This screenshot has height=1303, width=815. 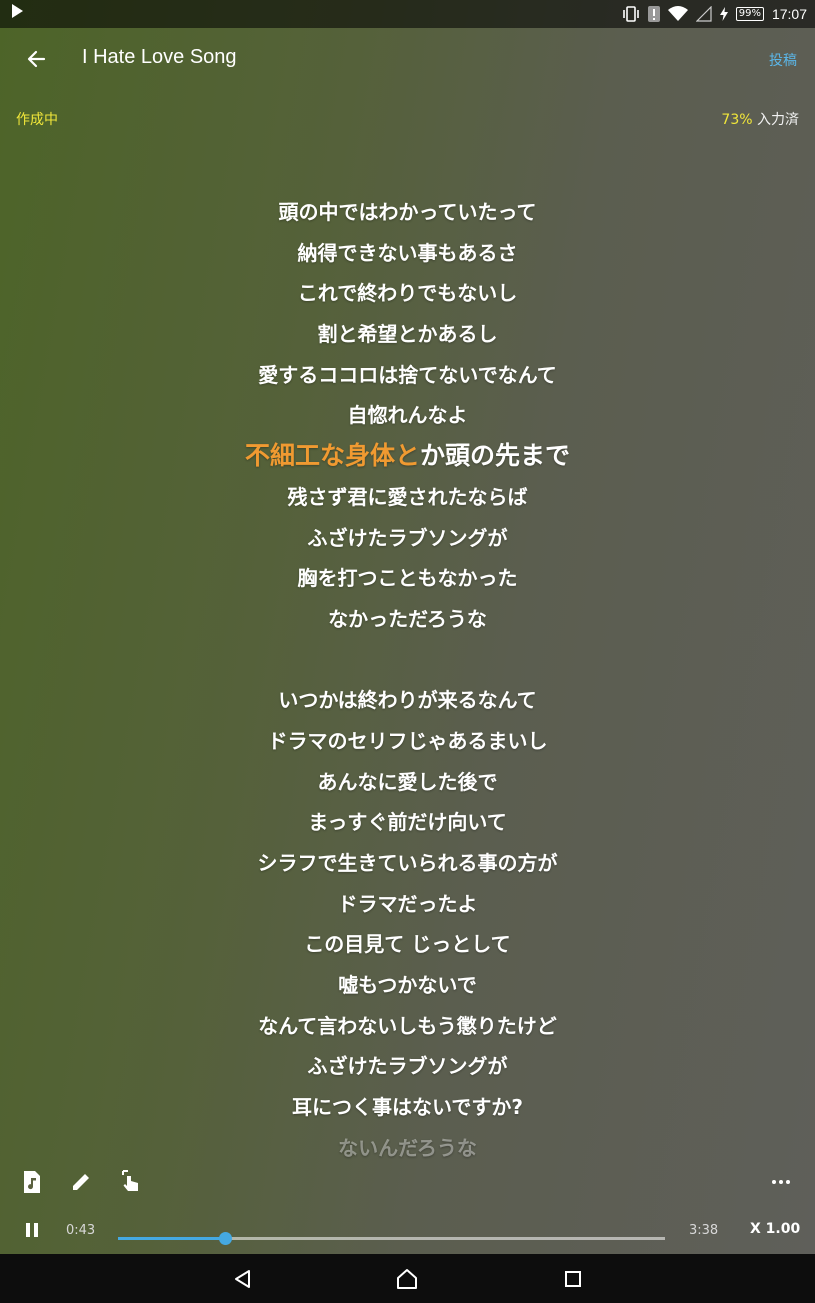 What do you see at coordinates (332, 456) in the screenshot?
I see `sung-portion: 不細工な身体と` at bounding box center [332, 456].